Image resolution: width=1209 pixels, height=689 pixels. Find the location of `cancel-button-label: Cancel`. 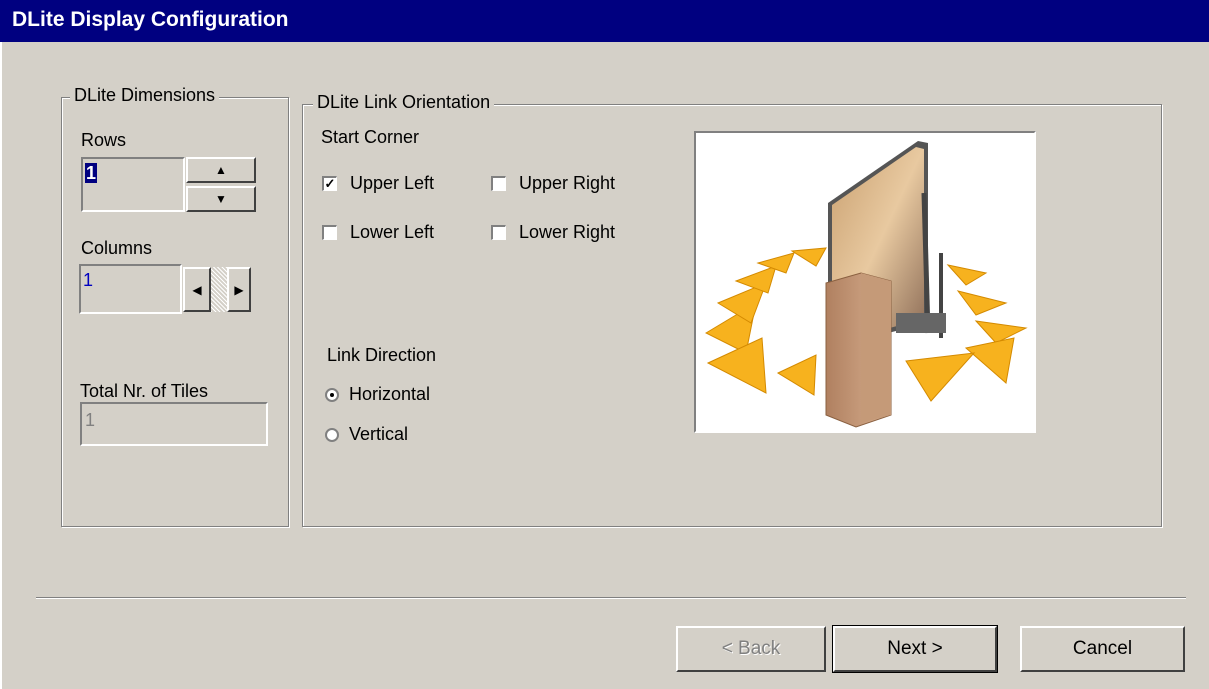

cancel-button-label: Cancel is located at coordinates (1102, 648).